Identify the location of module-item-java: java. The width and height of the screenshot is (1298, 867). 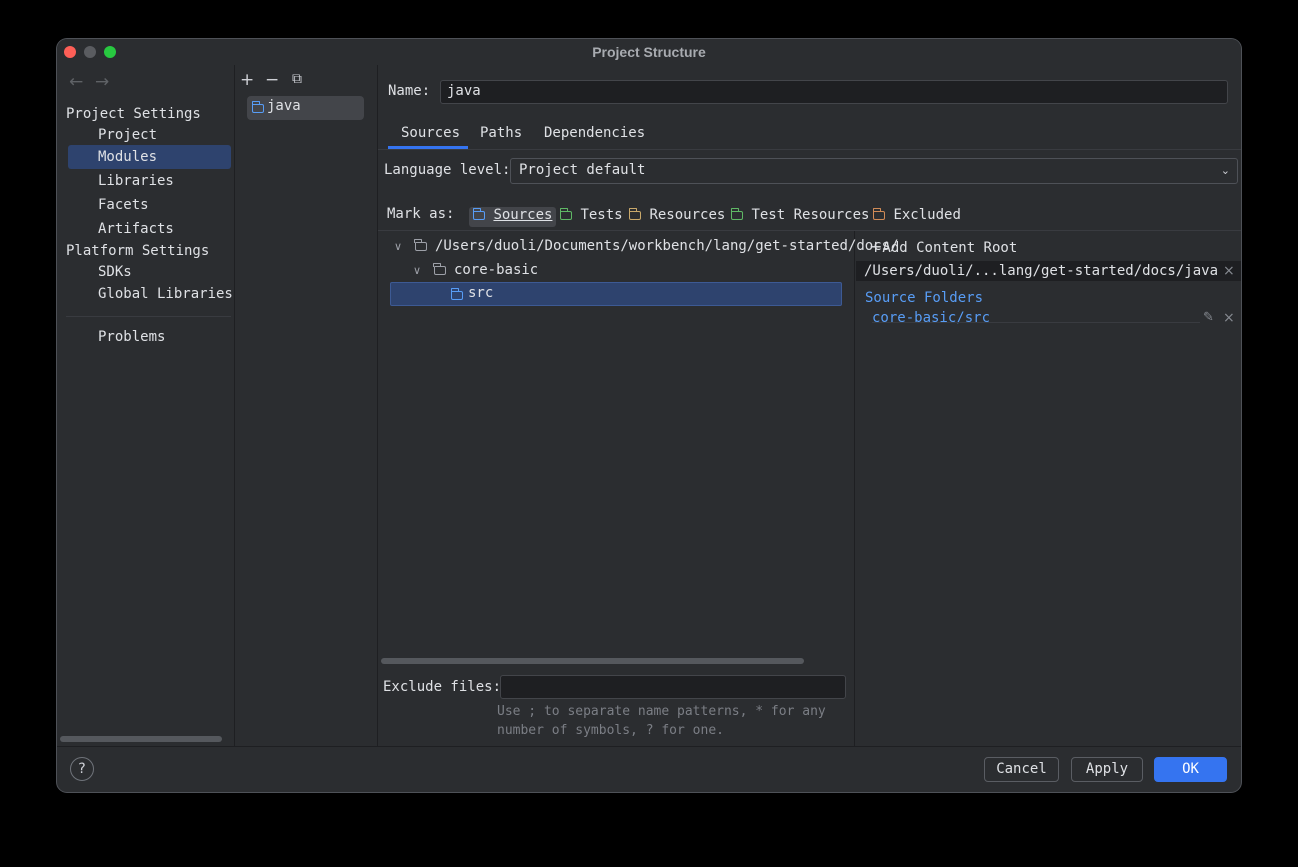
(305, 108).